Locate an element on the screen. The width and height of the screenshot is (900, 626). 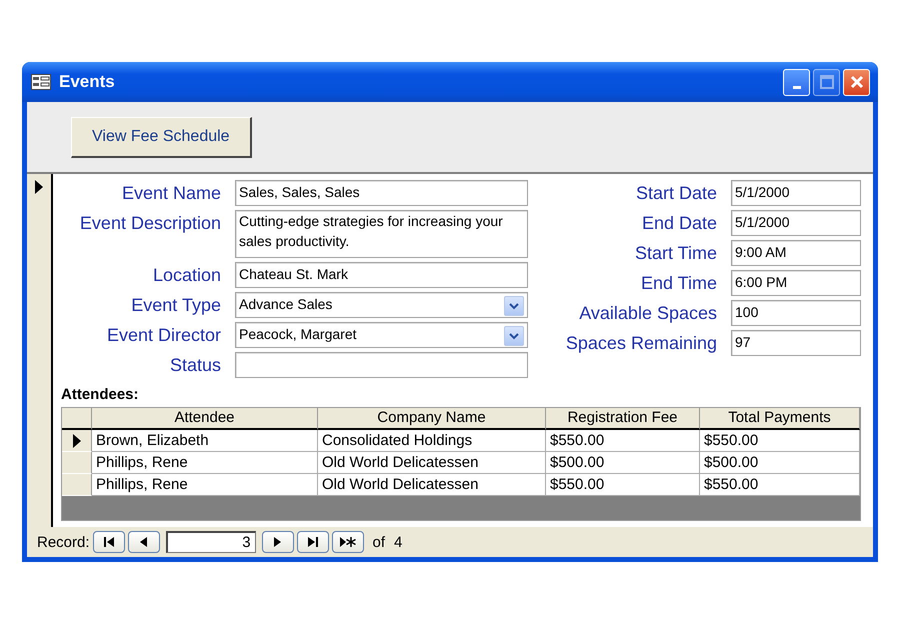
next-record-icon is located at coordinates (278, 542).